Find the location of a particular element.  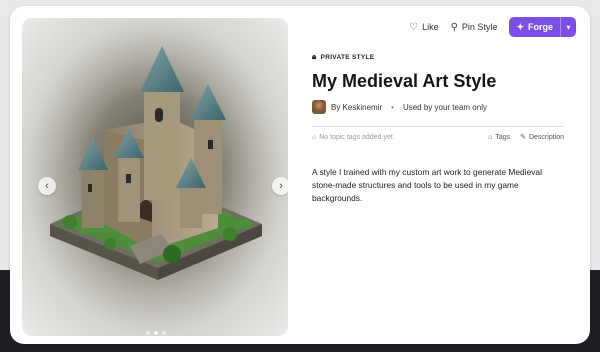

pin-style-label: Pin Style is located at coordinates (479, 27).